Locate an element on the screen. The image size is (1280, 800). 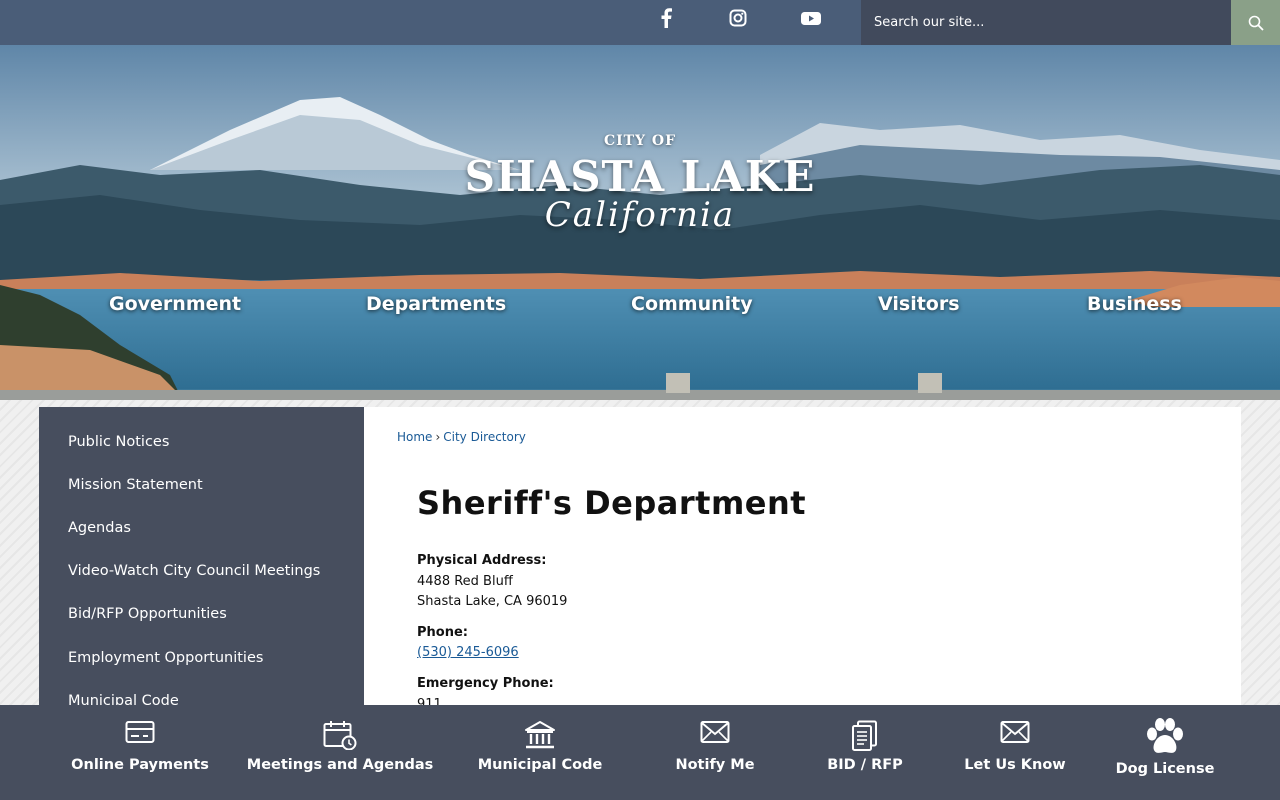
quicklink-online-payments: Online Payments is located at coordinates (140, 752).